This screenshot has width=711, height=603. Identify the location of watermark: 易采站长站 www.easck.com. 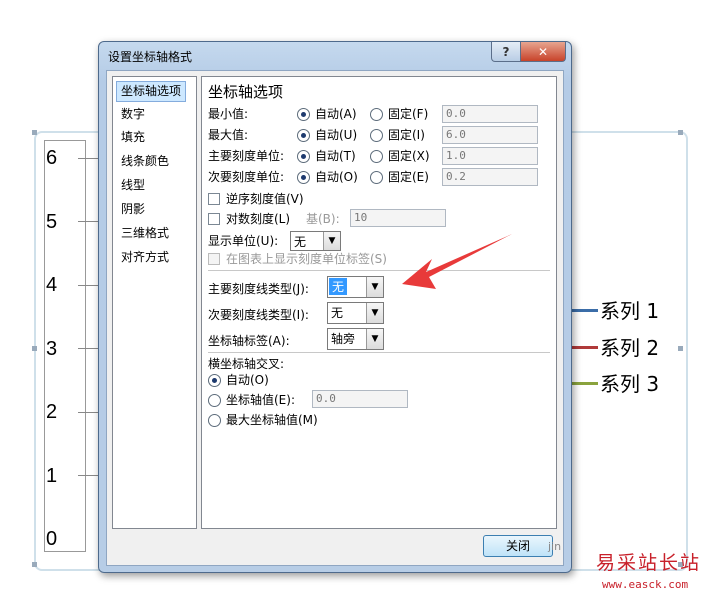
(652, 574).